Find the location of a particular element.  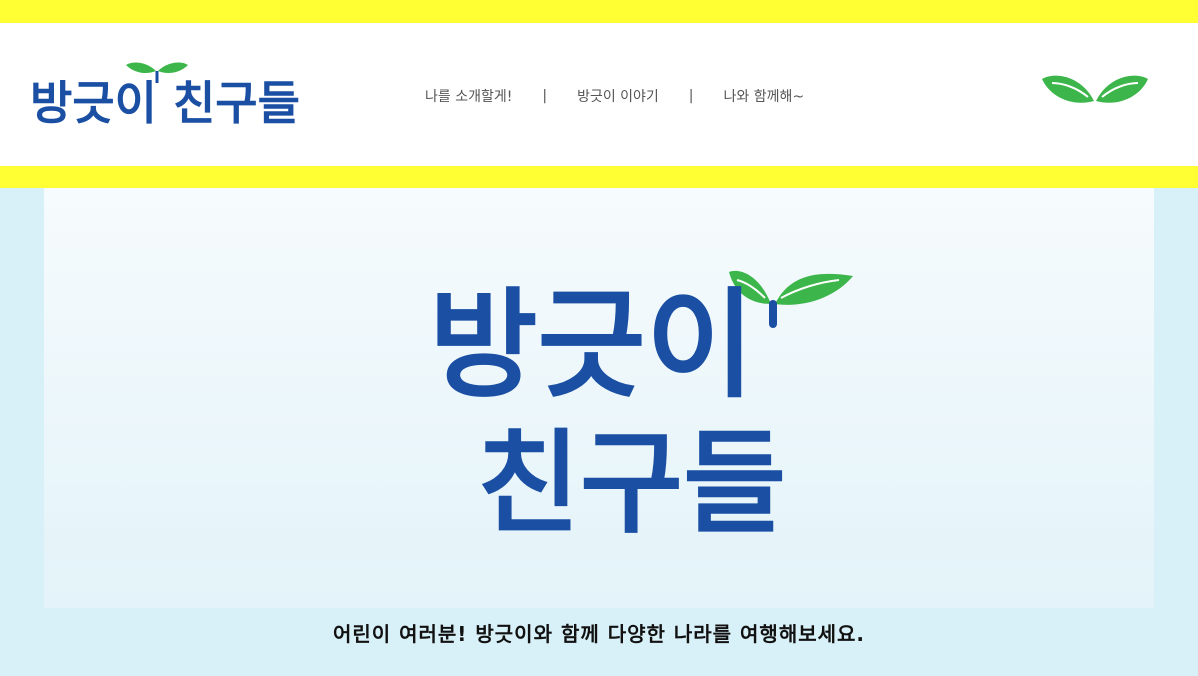

nav-item-introduce: 나를 소개할게! is located at coordinates (468, 96).